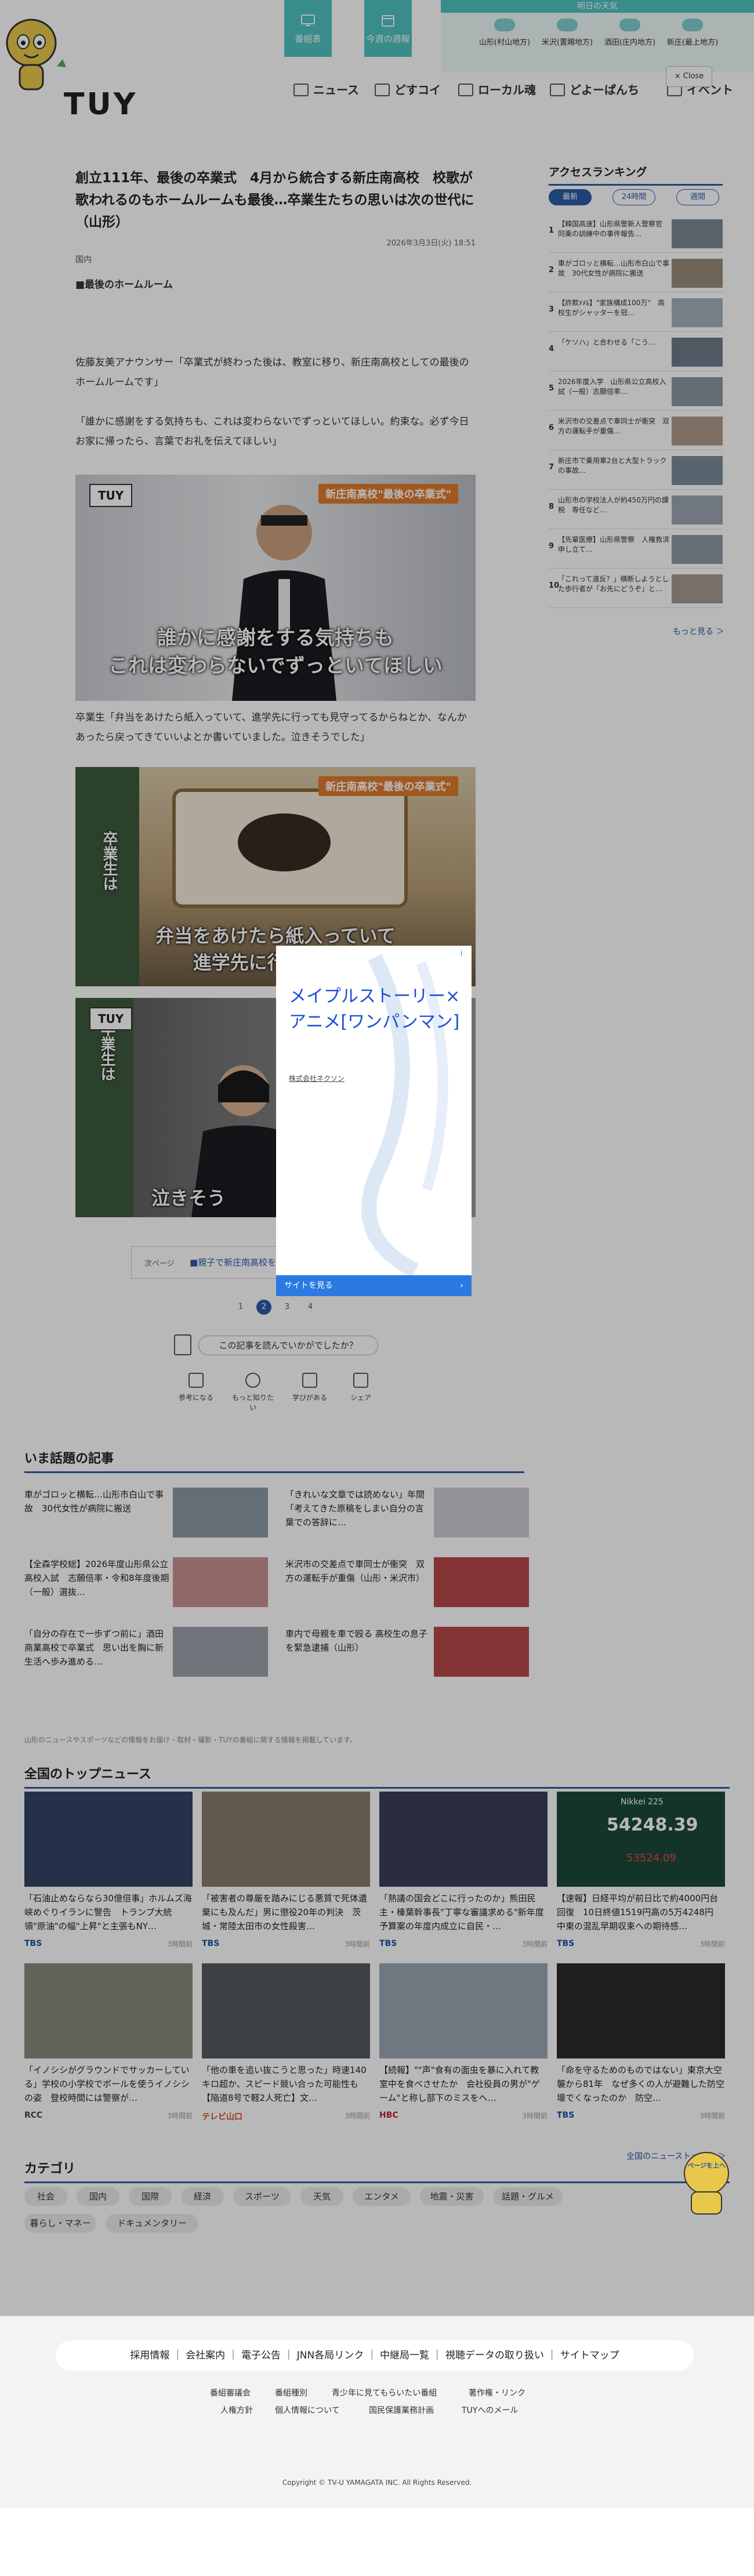 The height and width of the screenshot is (2576, 754). Describe the element at coordinates (317, 1078) in the screenshot. I see `ad-sponsor: 株式会社ネクソン` at that location.